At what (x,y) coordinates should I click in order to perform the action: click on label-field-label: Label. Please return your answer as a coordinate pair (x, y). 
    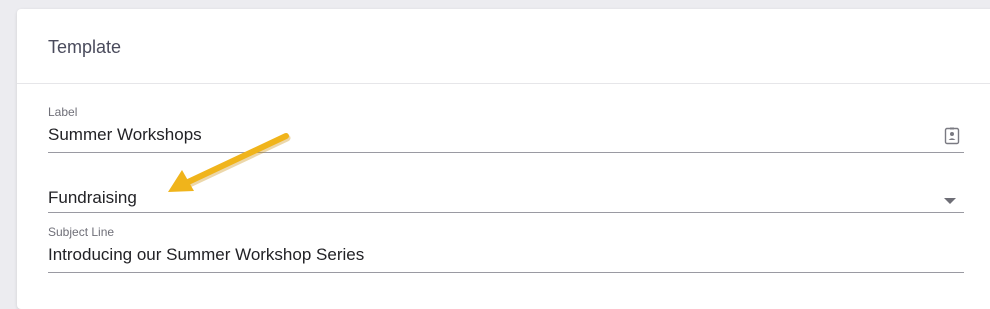
    Looking at the image, I should click on (63, 112).